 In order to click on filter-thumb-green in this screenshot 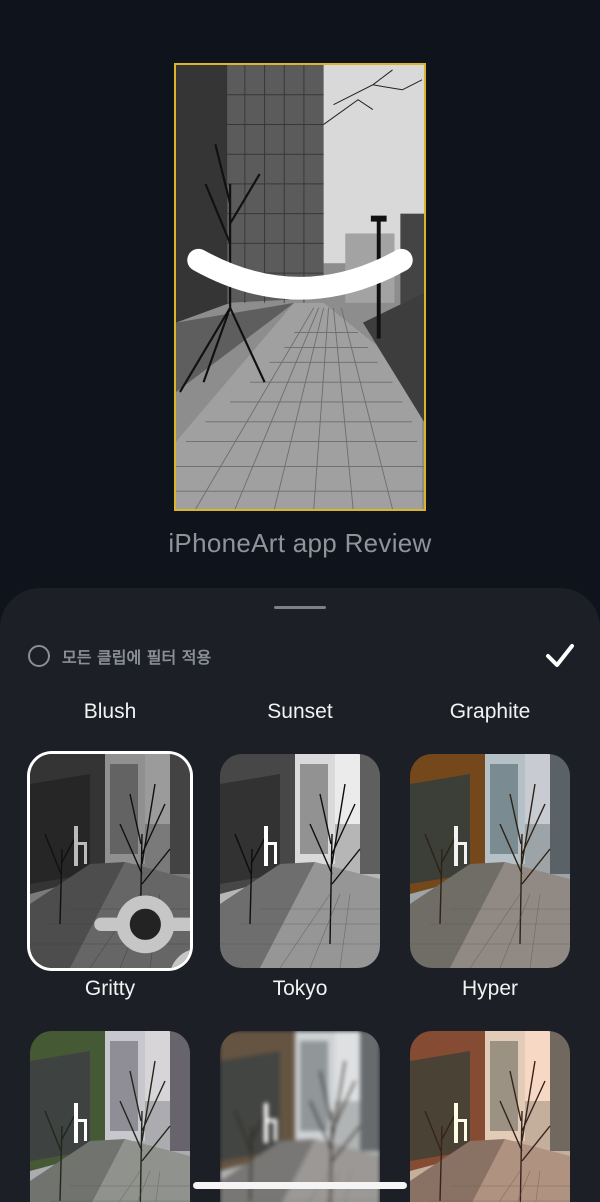, I will do `click(110, 1116)`.